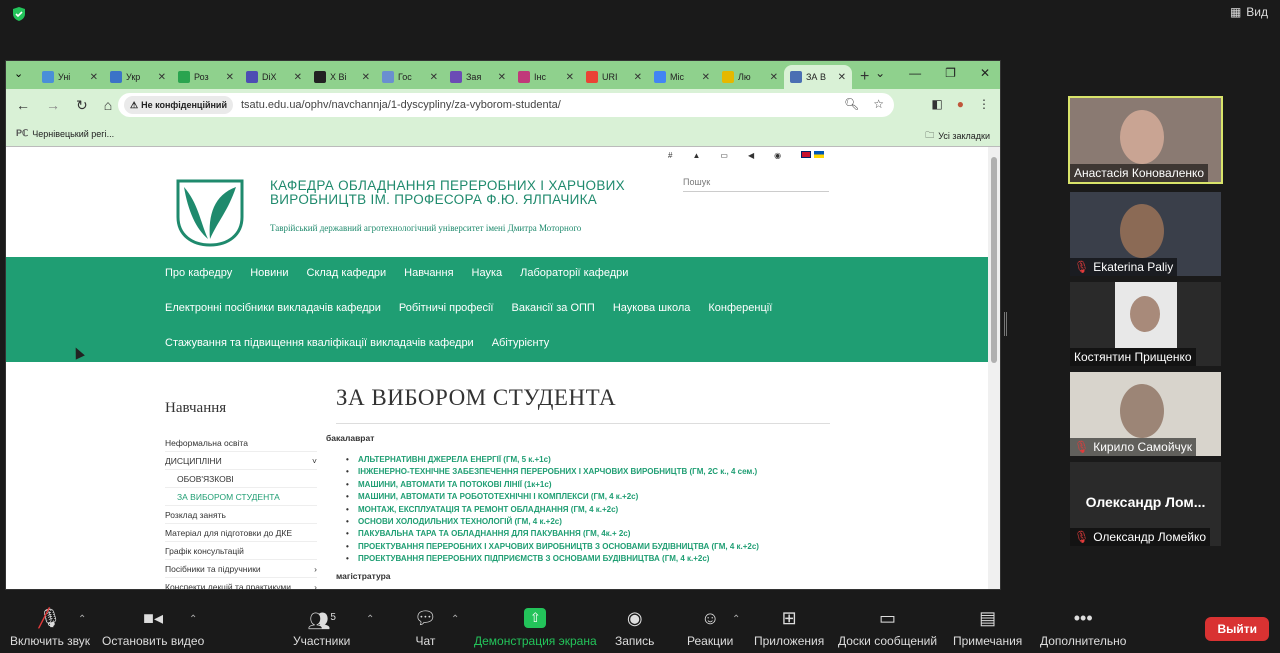  I want to click on share-screen-button: ⇧ Демонстрация экрана, so click(535, 628).